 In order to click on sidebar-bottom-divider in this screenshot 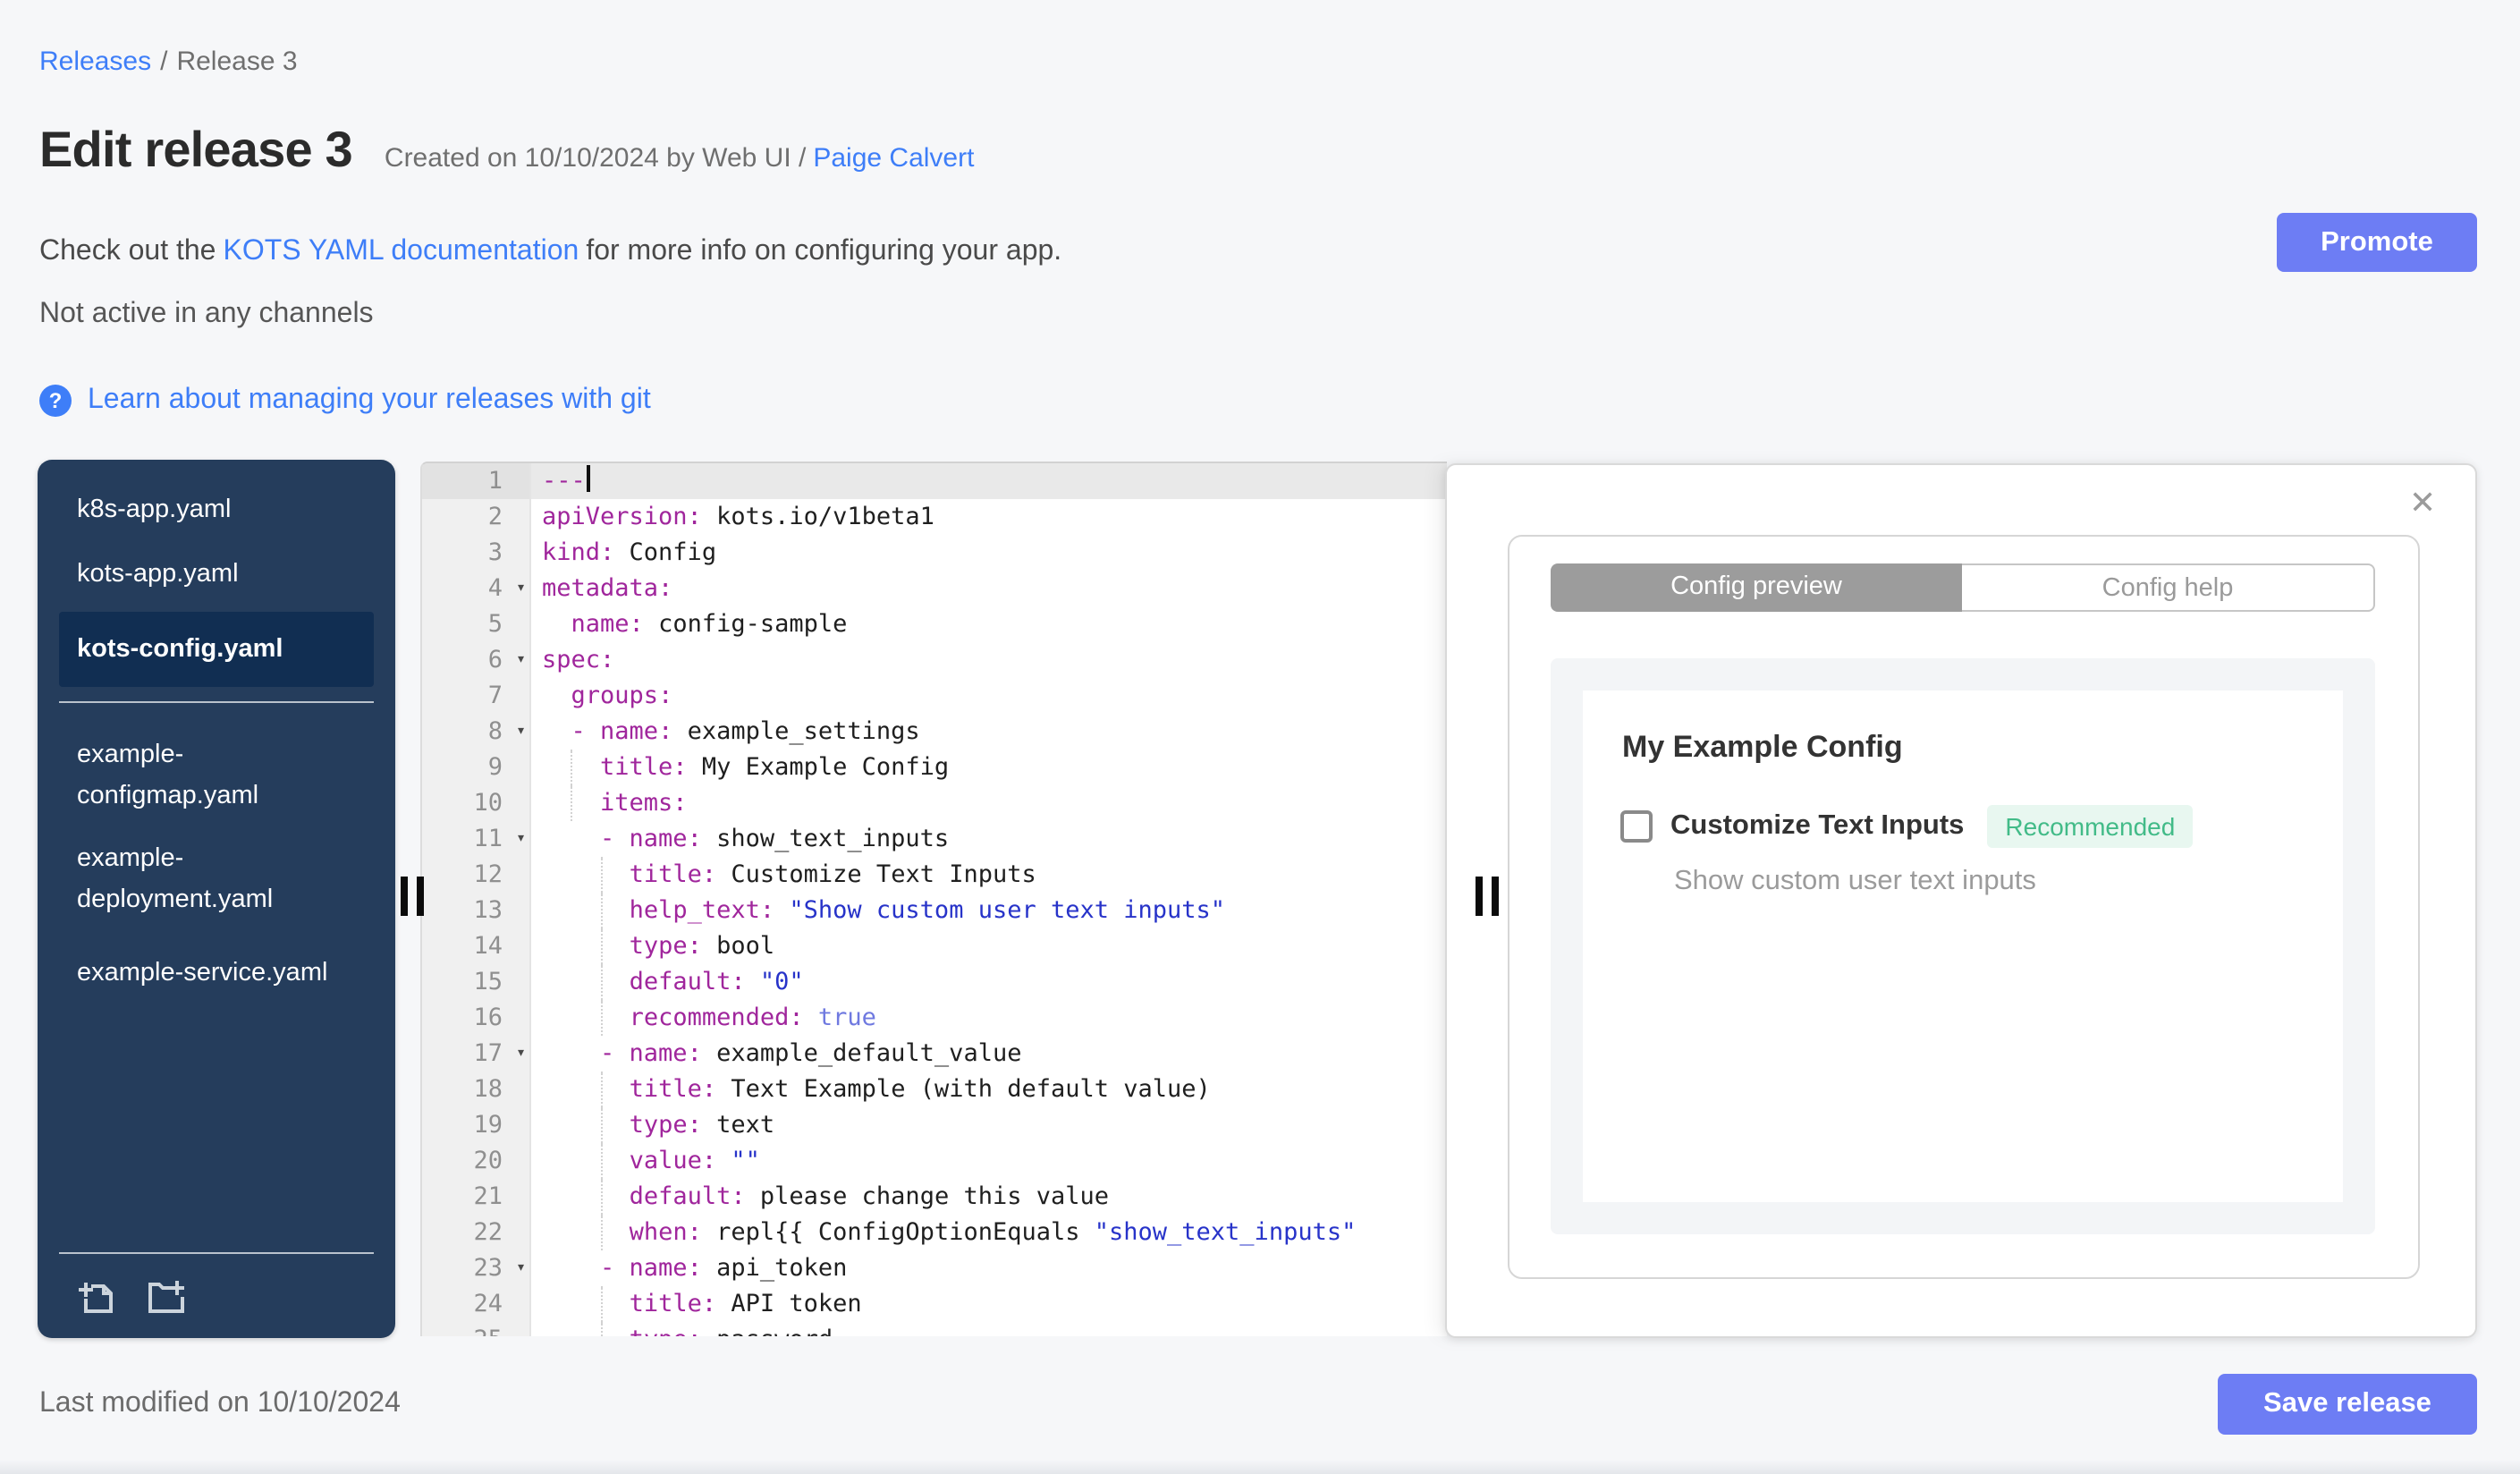, I will do `click(216, 1253)`.